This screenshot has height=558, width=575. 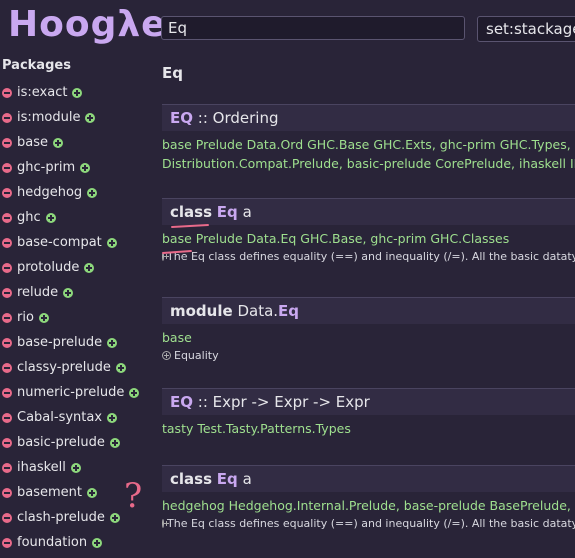 What do you see at coordinates (368, 117) in the screenshot?
I see `result-signature: EQ :: Ordering` at bounding box center [368, 117].